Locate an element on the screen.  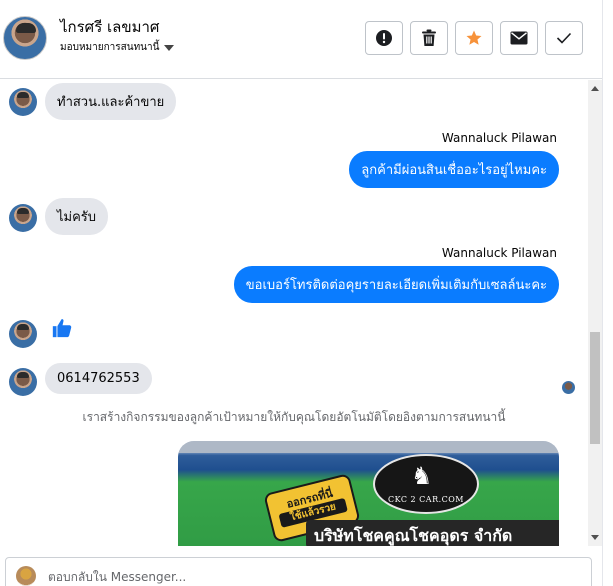
incoming-message: ทำสวน.และค้าขาย is located at coordinates (111, 101).